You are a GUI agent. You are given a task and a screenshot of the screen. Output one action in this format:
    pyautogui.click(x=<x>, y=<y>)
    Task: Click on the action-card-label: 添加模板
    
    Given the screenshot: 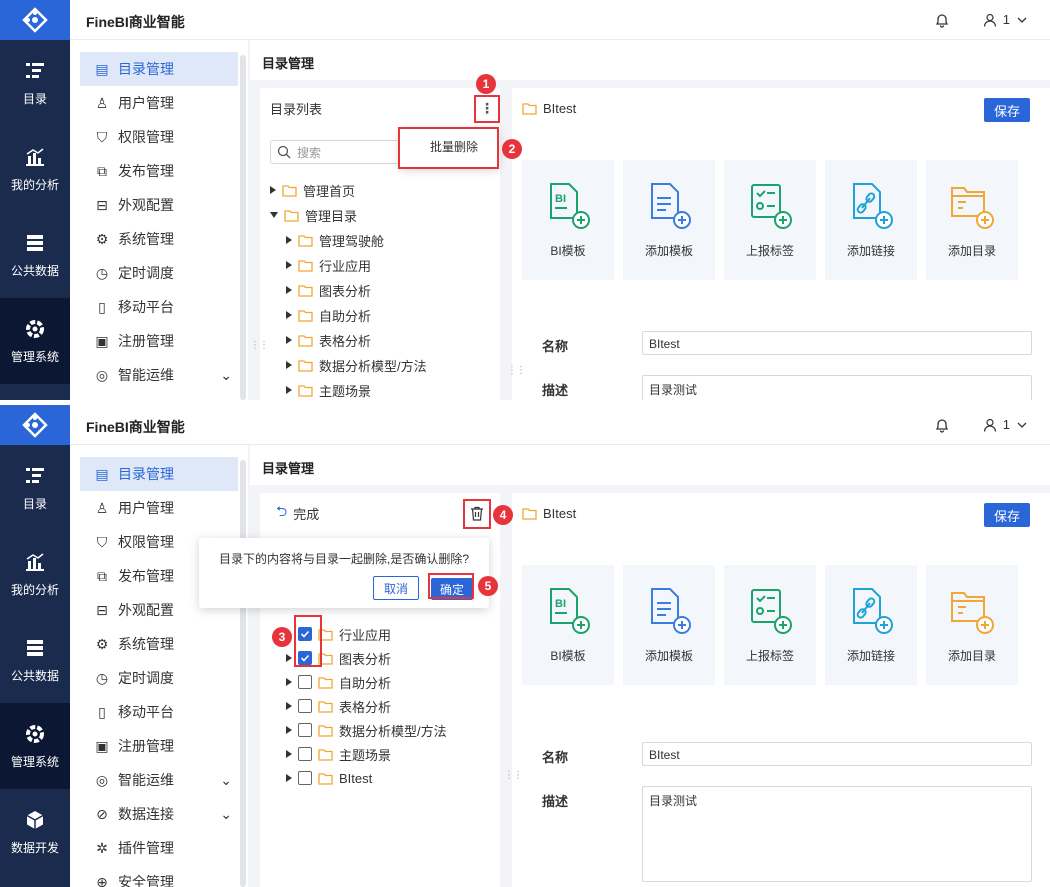 What is the action you would take?
    pyautogui.click(x=668, y=655)
    